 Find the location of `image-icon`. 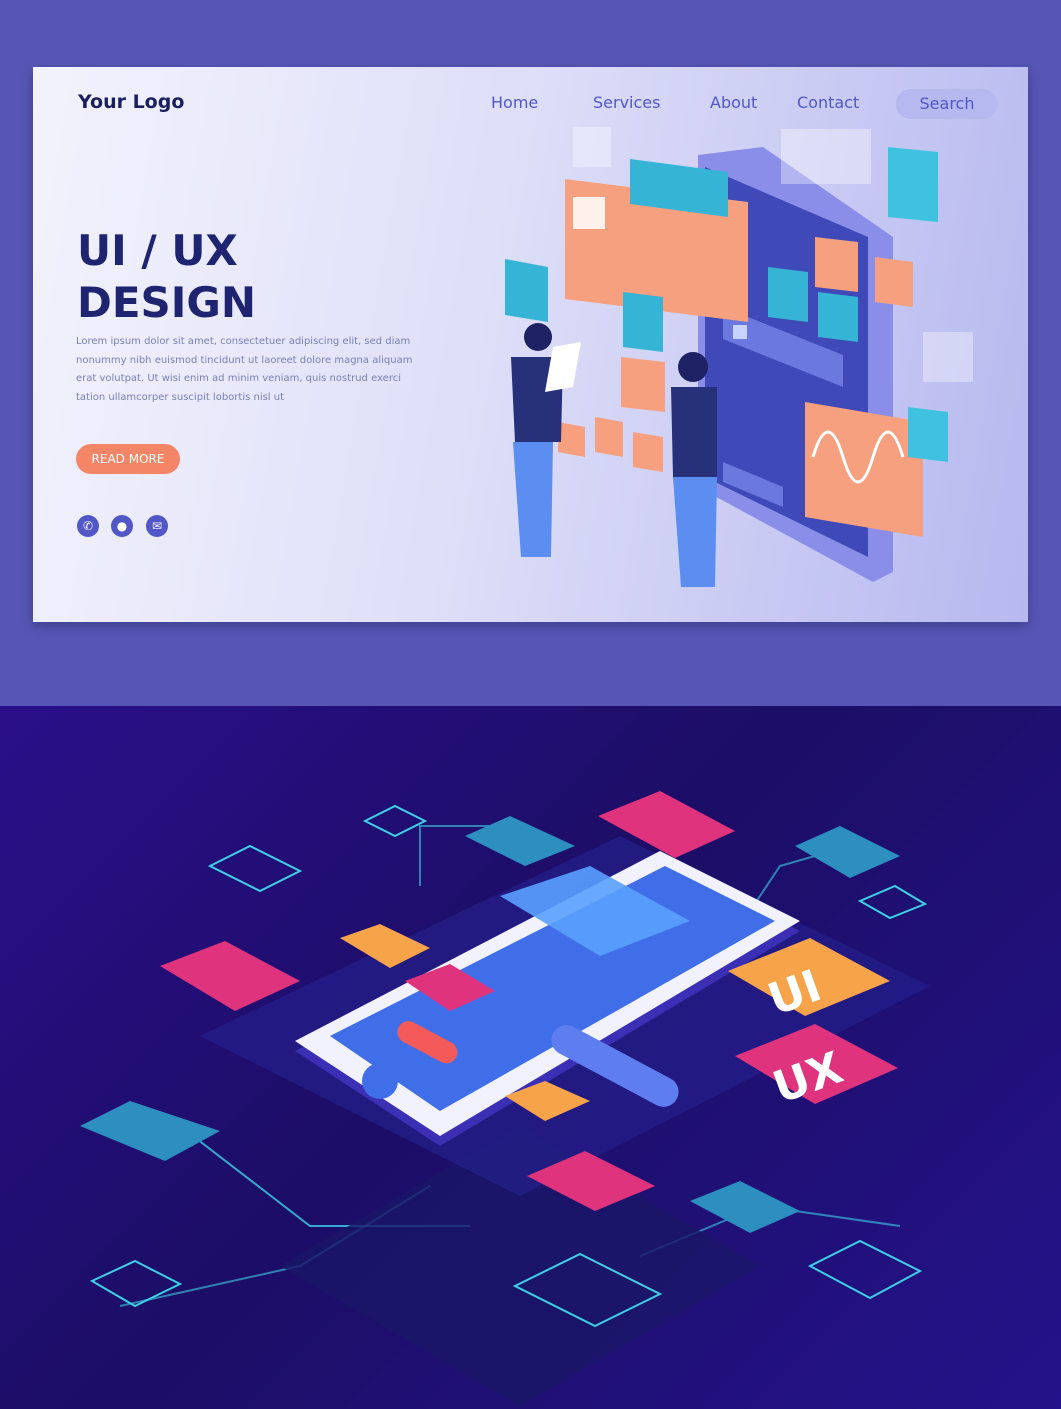

image-icon is located at coordinates (526, 290).